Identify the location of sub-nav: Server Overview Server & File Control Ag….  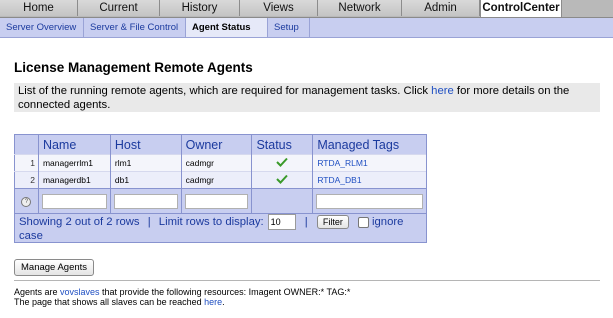
(306, 28).